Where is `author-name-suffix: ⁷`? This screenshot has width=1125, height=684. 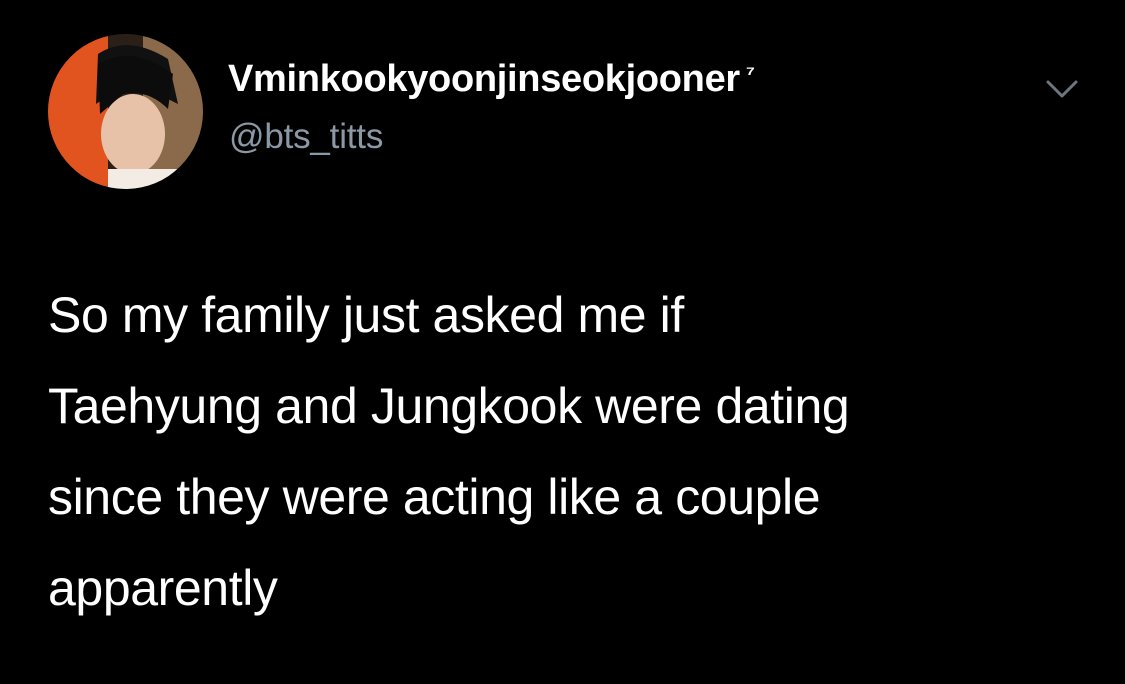
author-name-suffix: ⁷ is located at coordinates (750, 73).